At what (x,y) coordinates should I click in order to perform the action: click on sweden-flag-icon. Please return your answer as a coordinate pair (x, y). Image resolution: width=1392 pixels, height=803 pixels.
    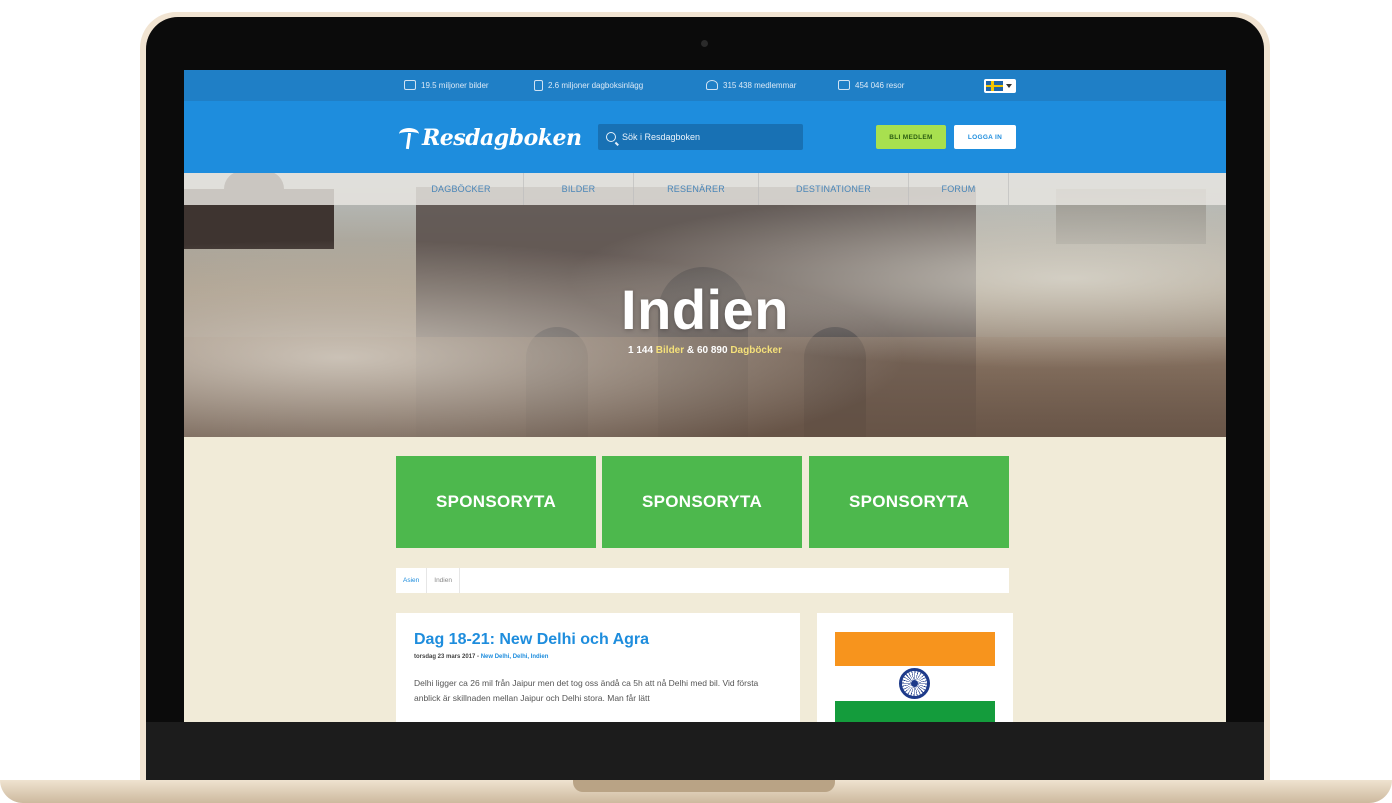
    Looking at the image, I should click on (994, 86).